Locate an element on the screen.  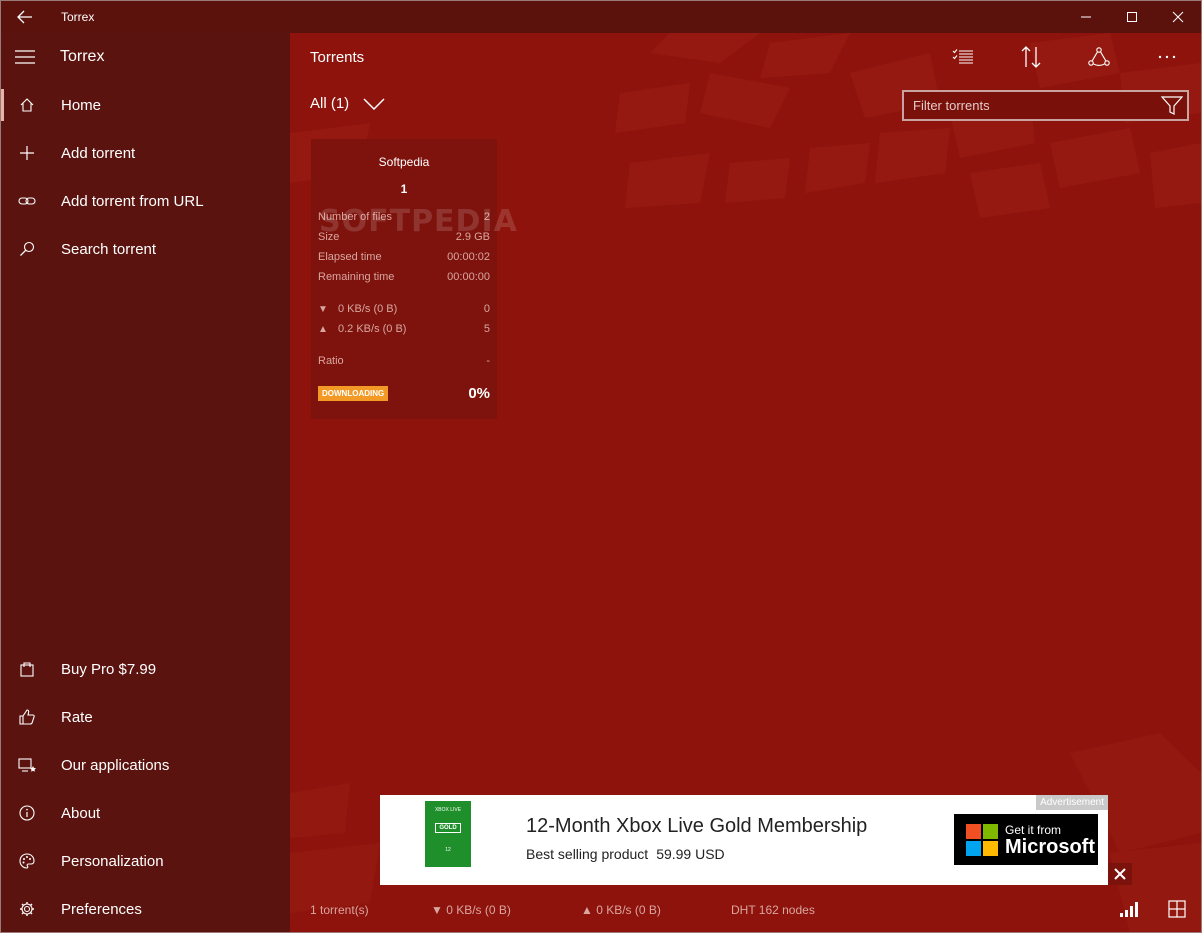
share-icon is located at coordinates (1099, 56).